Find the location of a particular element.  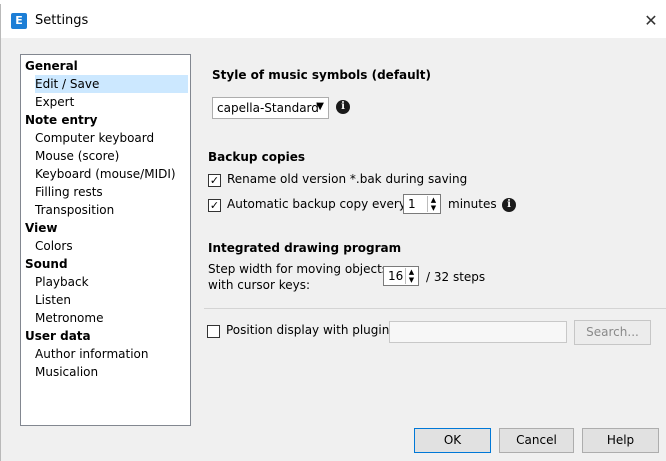

ok-button: OK is located at coordinates (452, 440).